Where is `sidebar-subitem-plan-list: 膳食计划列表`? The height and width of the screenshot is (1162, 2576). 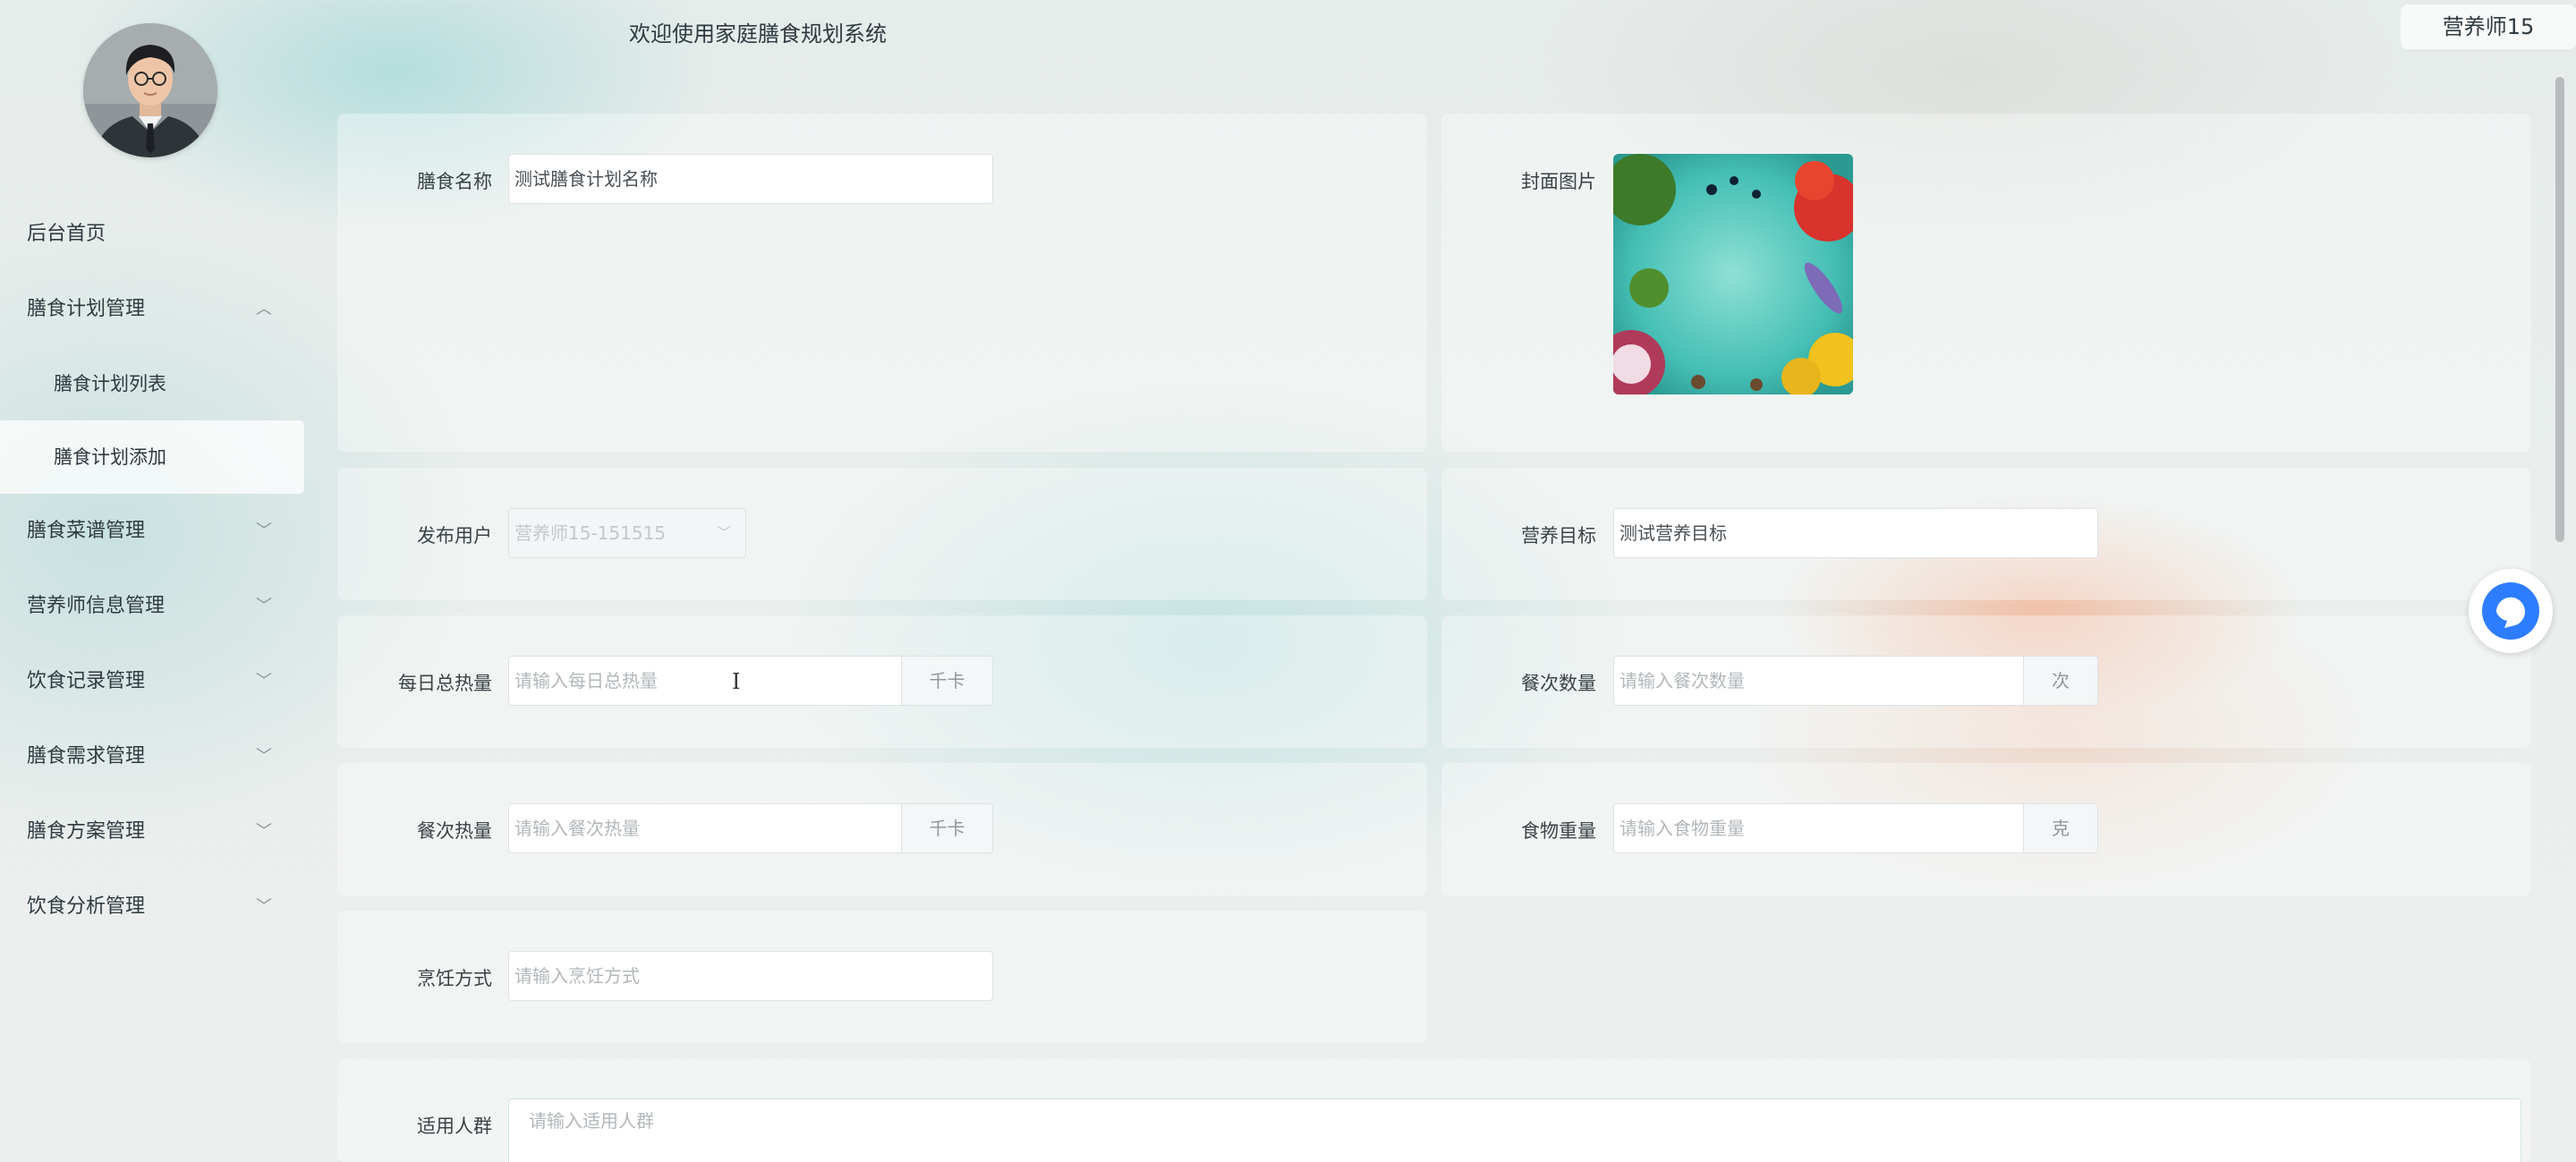 sidebar-subitem-plan-list: 膳食计划列表 is located at coordinates (152, 384).